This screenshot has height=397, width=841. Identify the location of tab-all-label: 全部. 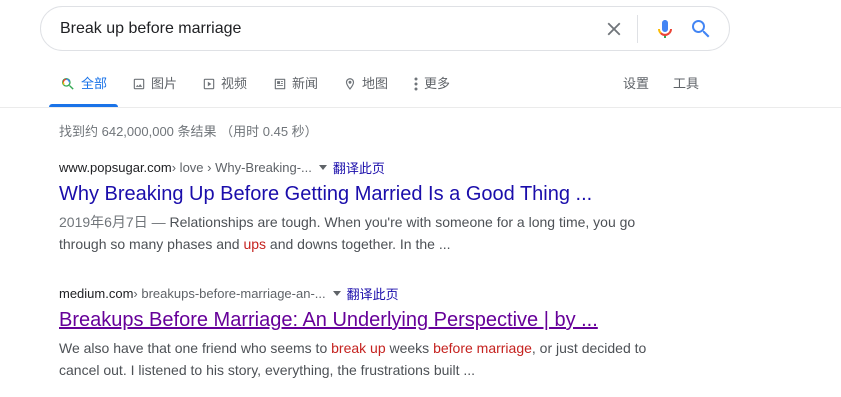
(94, 83).